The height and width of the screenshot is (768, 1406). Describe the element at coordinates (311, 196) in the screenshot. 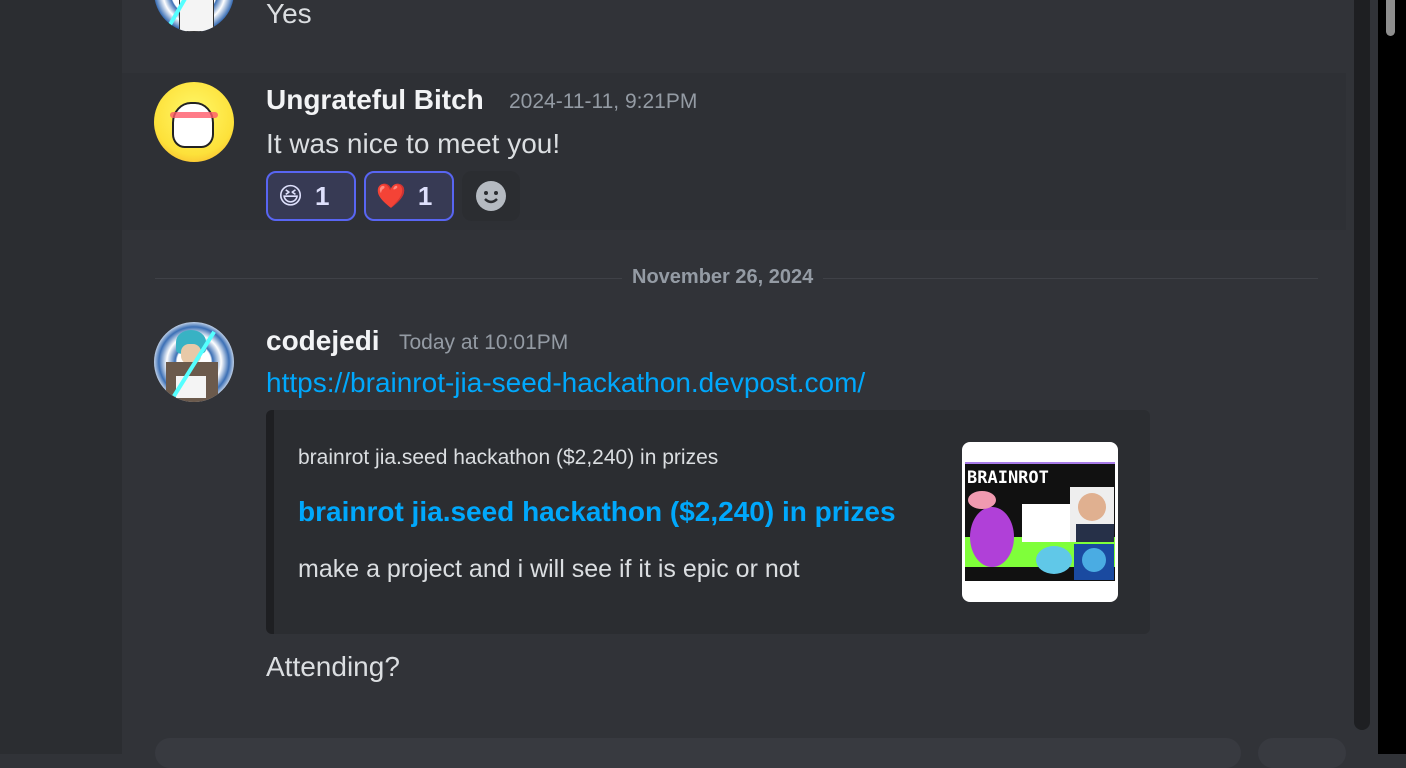

I see `reaction-laughing: 😆 1` at that location.